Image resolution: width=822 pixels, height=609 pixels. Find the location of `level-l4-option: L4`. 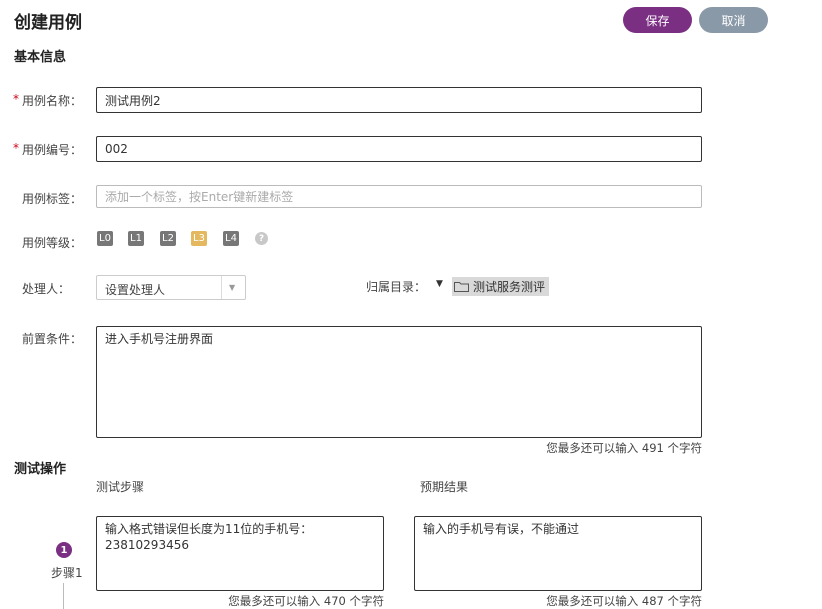

level-l4-option: L4 is located at coordinates (231, 238).